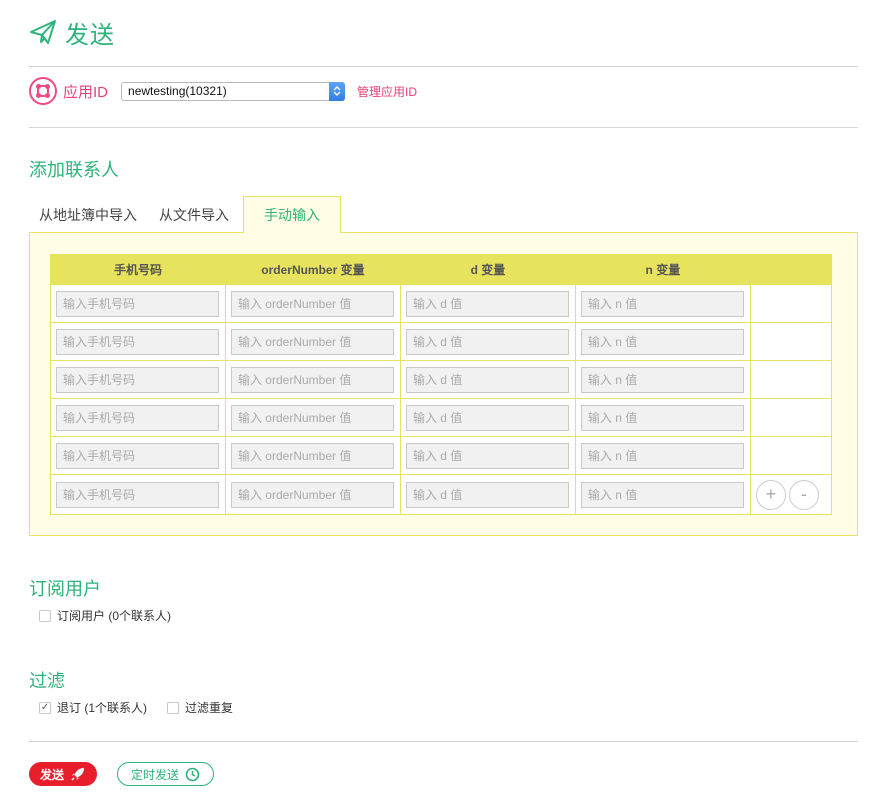  Describe the element at coordinates (173, 707) in the screenshot. I see `dedupe-checkbox` at that location.